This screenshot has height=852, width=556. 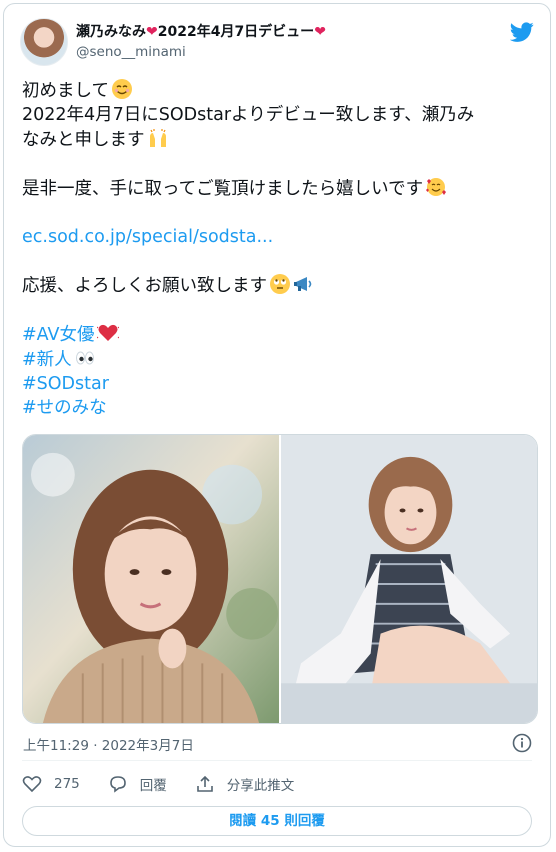 I want to click on hashtag-link: #AV女優, so click(x=58, y=335).